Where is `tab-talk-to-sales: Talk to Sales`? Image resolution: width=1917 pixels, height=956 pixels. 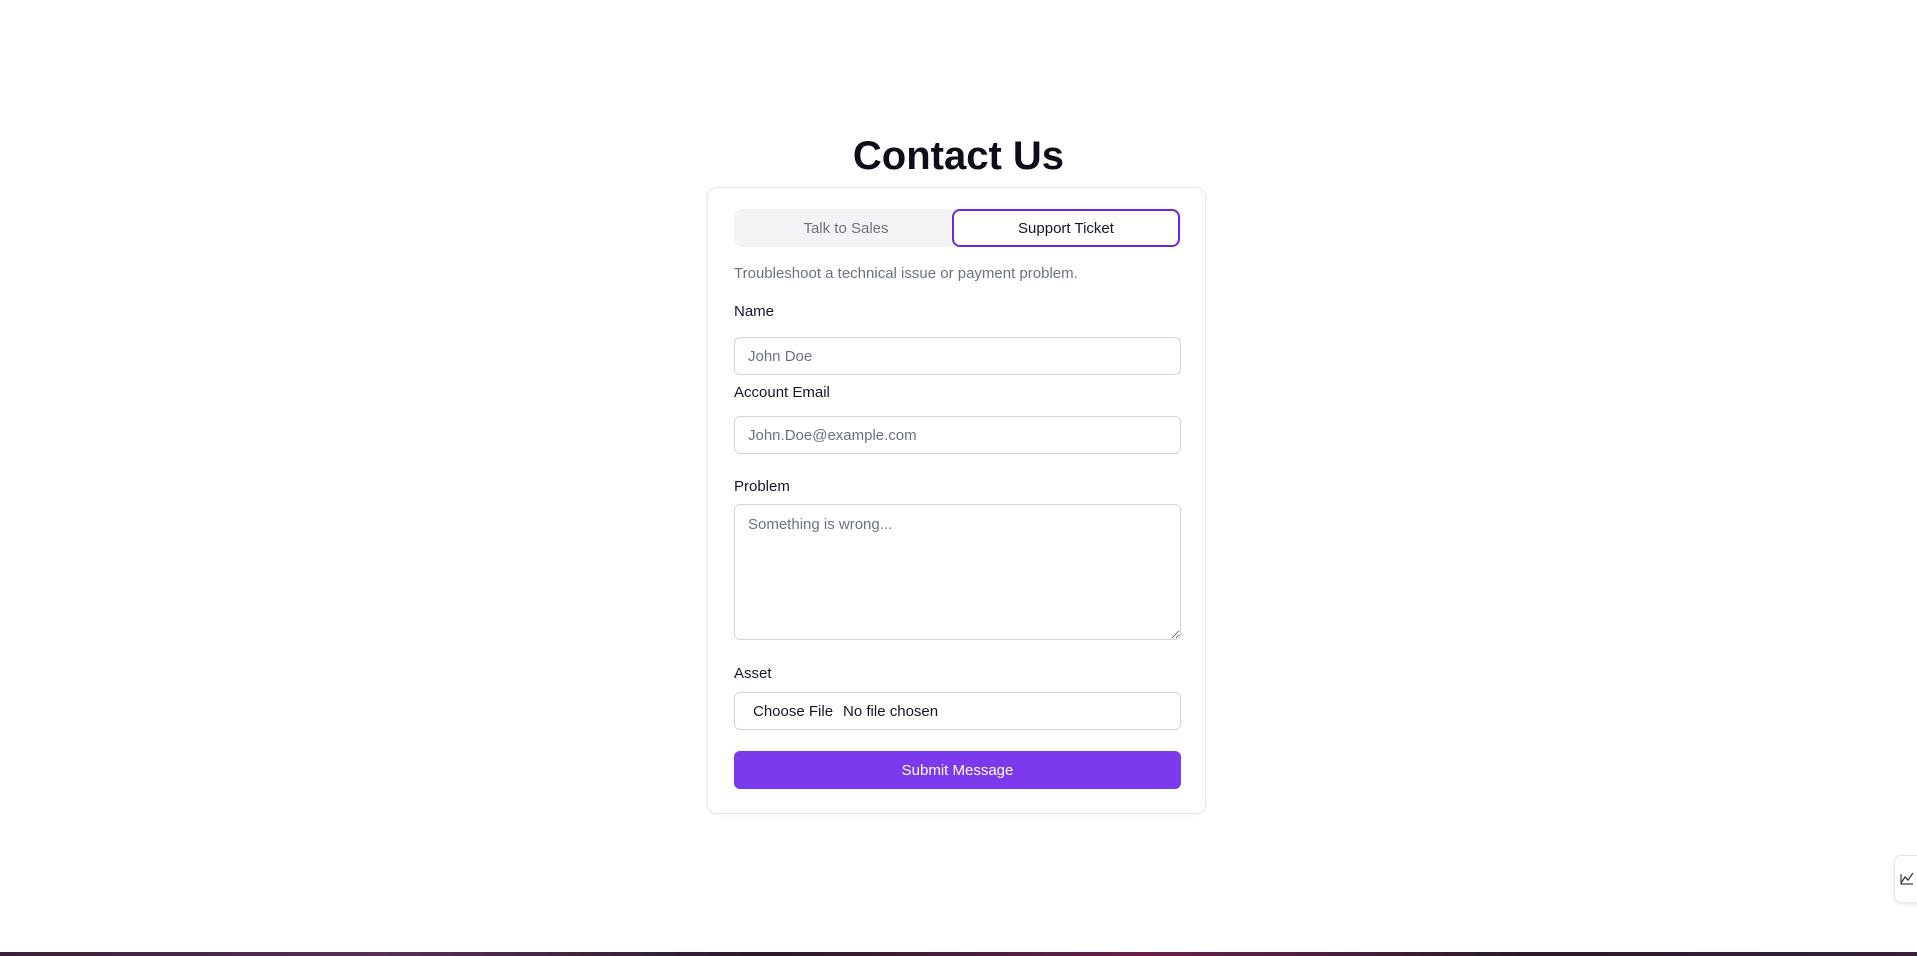 tab-talk-to-sales: Talk to Sales is located at coordinates (846, 228).